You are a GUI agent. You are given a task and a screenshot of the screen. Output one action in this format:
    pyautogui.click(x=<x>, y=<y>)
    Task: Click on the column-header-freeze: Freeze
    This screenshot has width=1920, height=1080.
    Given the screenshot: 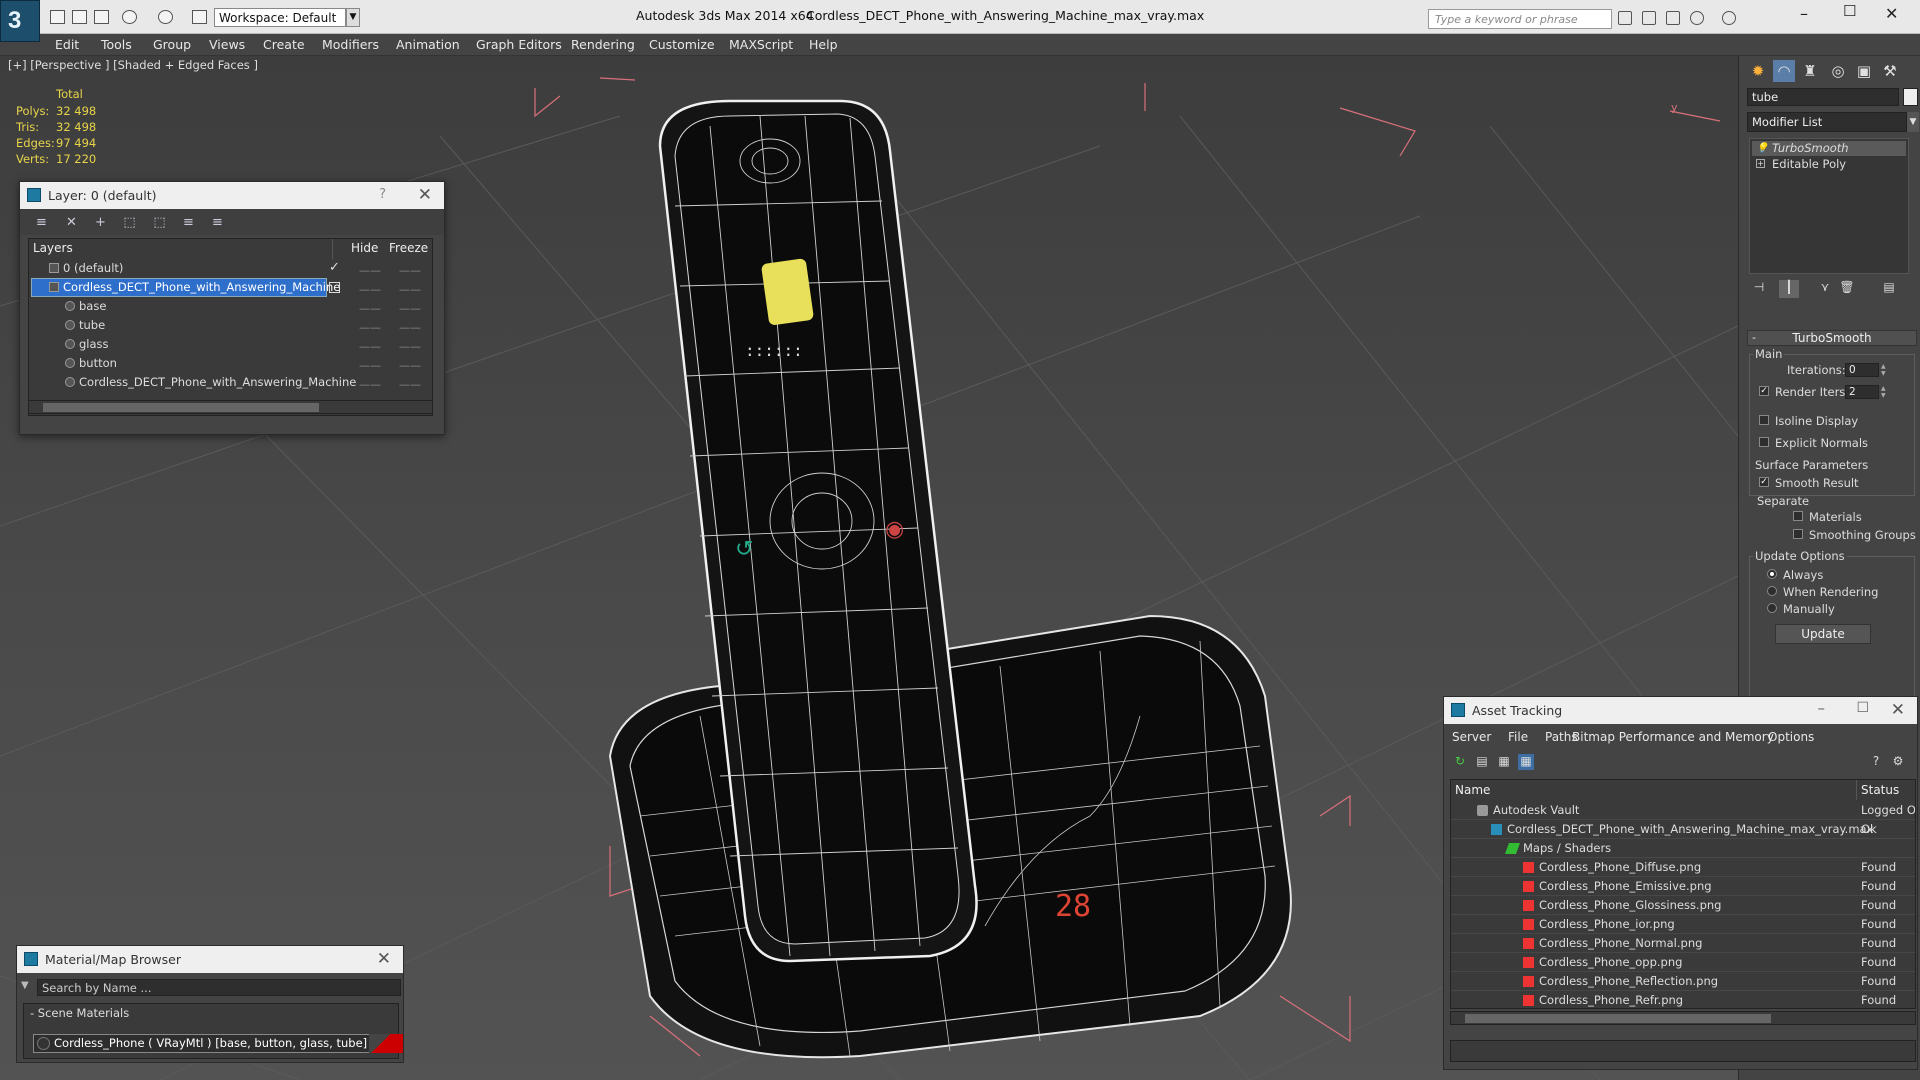 What is the action you would take?
    pyautogui.click(x=408, y=249)
    